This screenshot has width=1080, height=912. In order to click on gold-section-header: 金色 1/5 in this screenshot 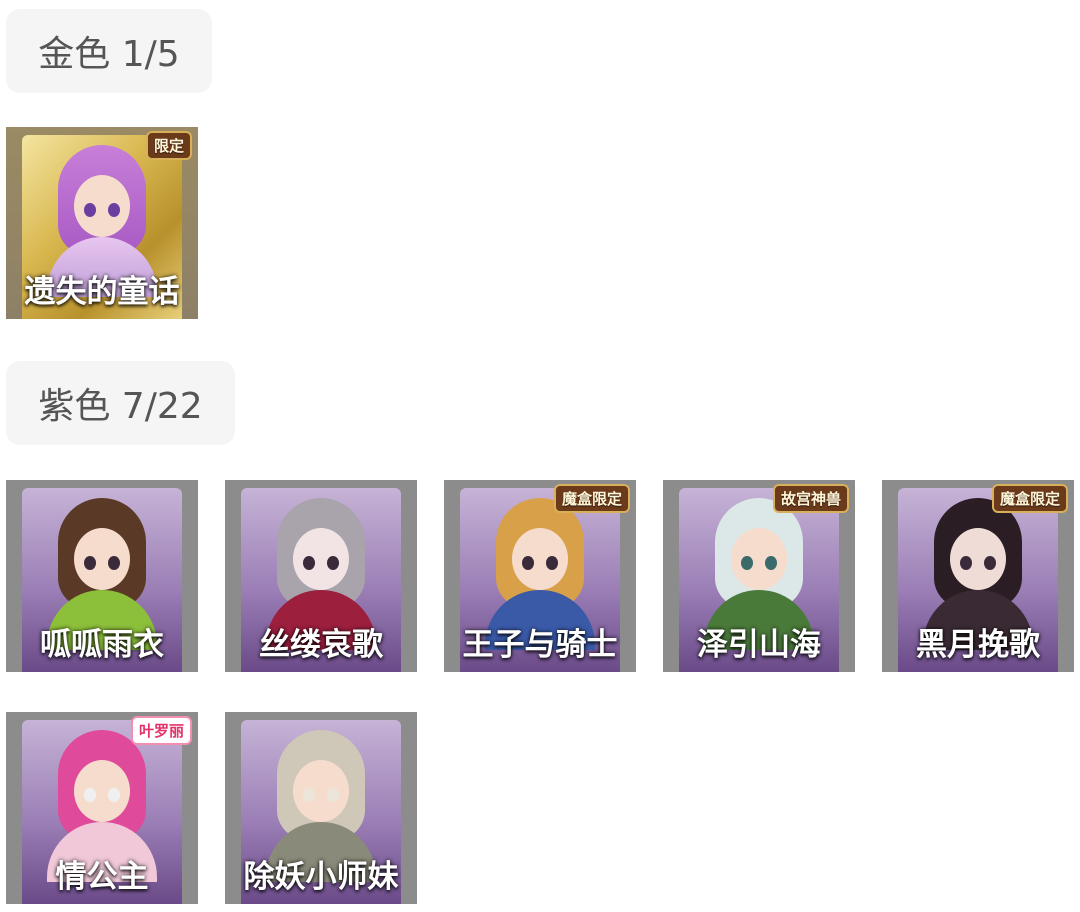, I will do `click(109, 51)`.